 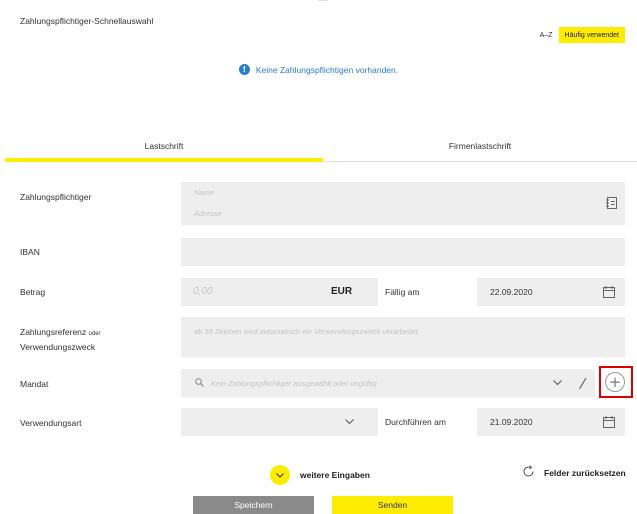 What do you see at coordinates (279, 422) in the screenshot?
I see `purpose-type-select` at bounding box center [279, 422].